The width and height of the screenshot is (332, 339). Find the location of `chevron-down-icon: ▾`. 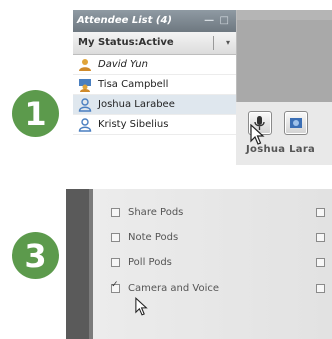

chevron-down-icon: ▾ is located at coordinates (228, 43).